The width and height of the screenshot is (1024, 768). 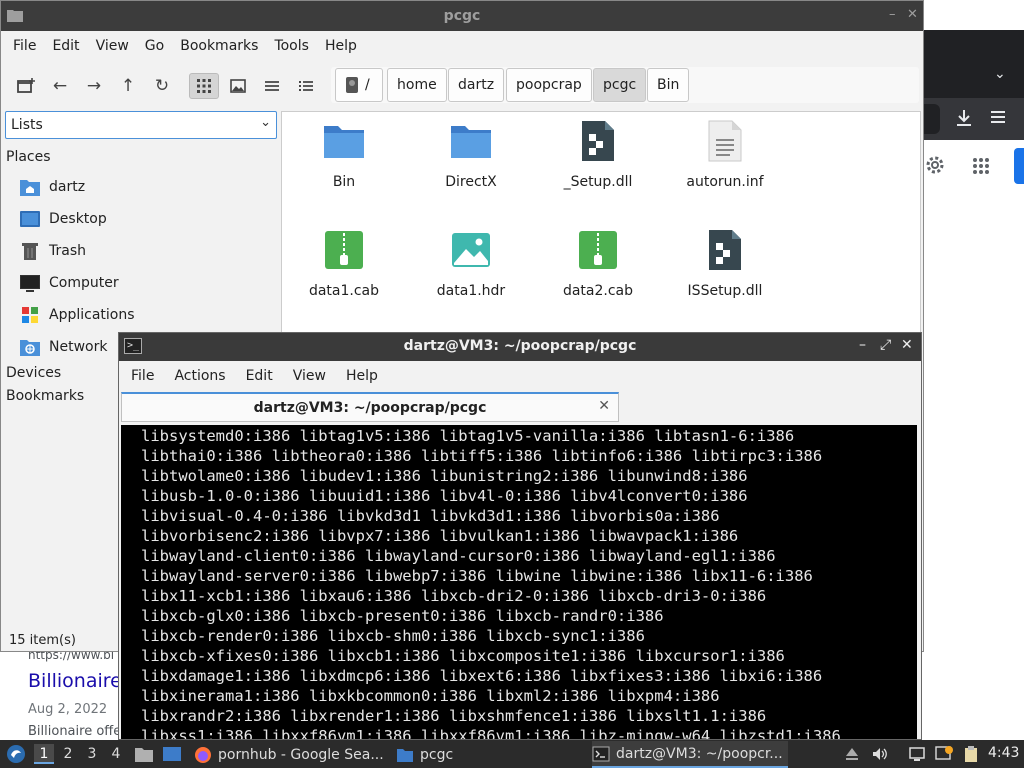 What do you see at coordinates (725, 155) in the screenshot?
I see `file-item-autorun-inf: autorun.inf` at bounding box center [725, 155].